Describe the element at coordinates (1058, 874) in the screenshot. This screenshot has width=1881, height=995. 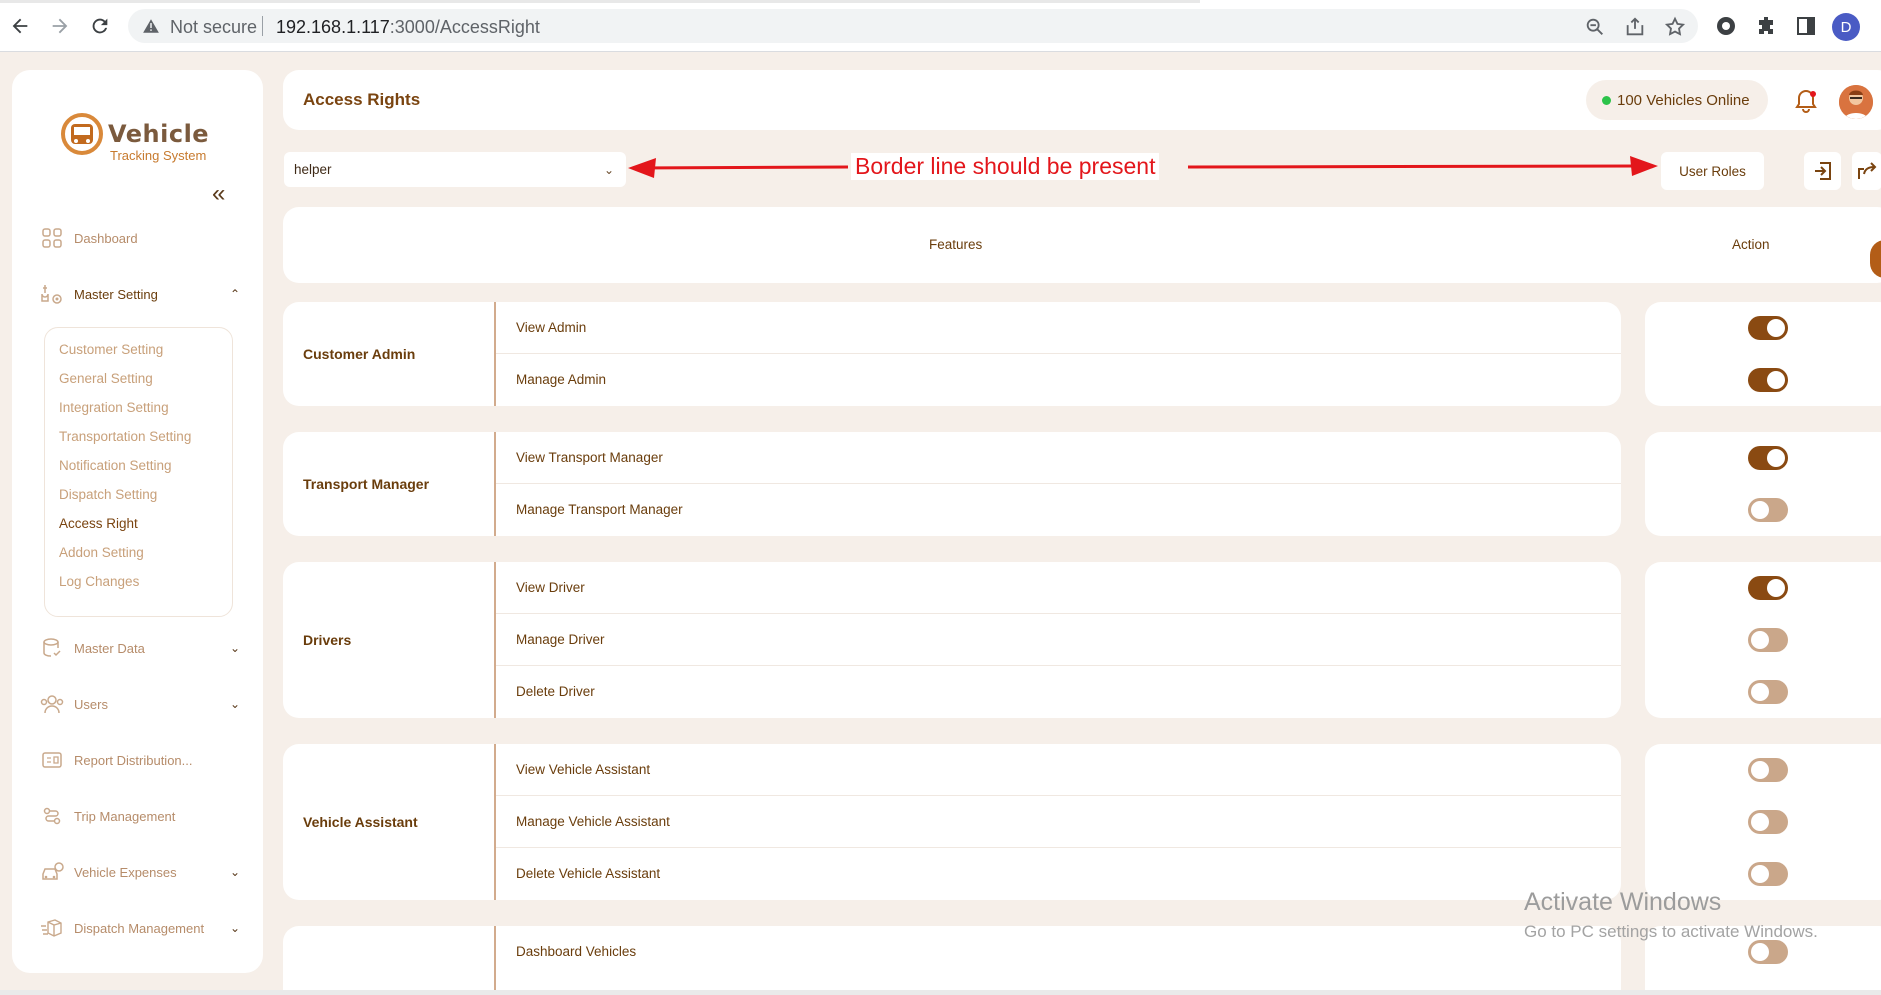
I see `feature-row: Delete Vehicle Assistant` at that location.